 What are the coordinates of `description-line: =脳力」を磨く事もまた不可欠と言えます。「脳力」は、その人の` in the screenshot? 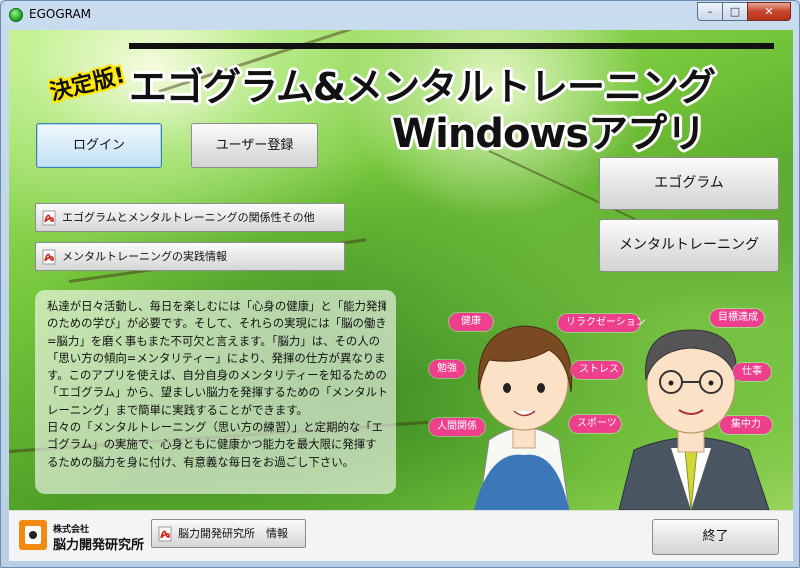 It's located at (214, 340).